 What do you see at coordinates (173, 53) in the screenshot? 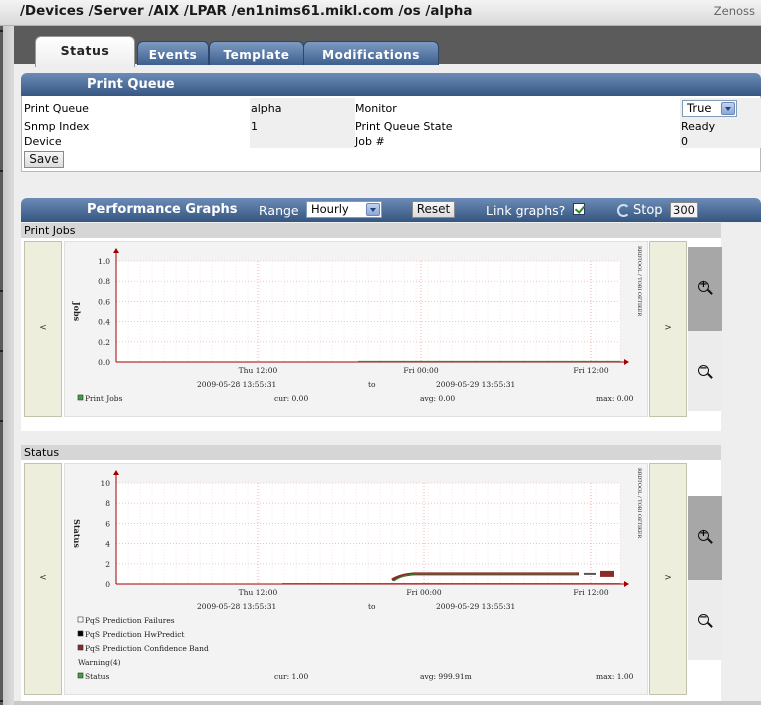
I see `tab-events: Events` at bounding box center [173, 53].